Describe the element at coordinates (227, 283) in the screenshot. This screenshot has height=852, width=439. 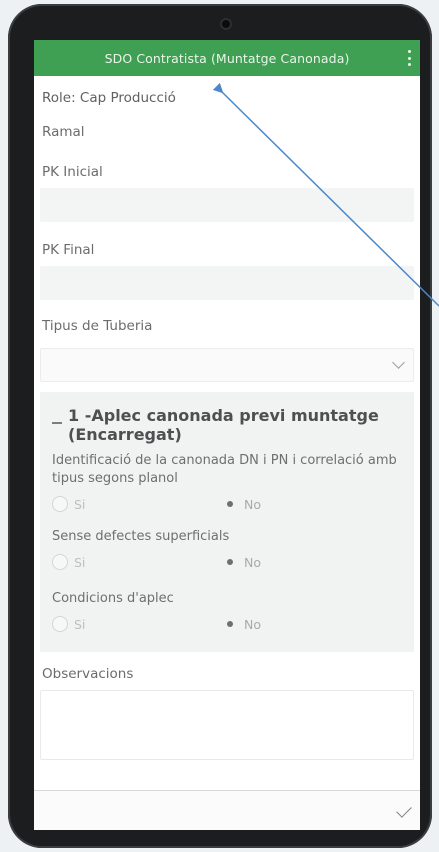
I see `pk-final-input` at that location.